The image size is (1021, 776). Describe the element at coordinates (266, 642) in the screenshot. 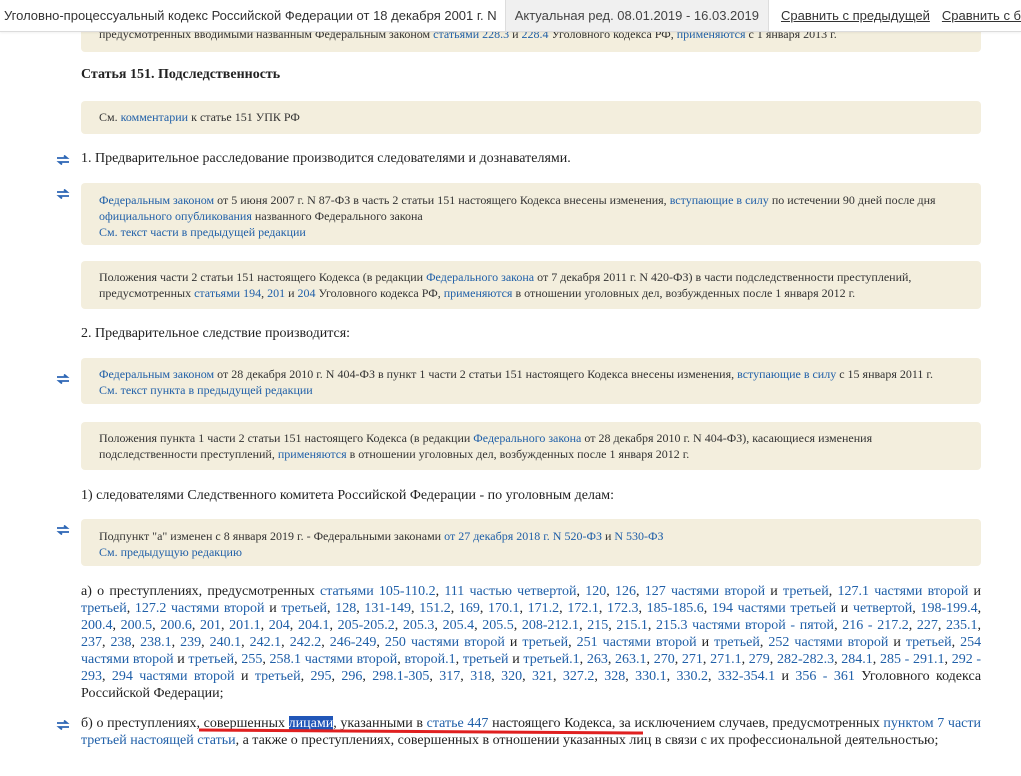

I see `article-link: 242.1` at that location.